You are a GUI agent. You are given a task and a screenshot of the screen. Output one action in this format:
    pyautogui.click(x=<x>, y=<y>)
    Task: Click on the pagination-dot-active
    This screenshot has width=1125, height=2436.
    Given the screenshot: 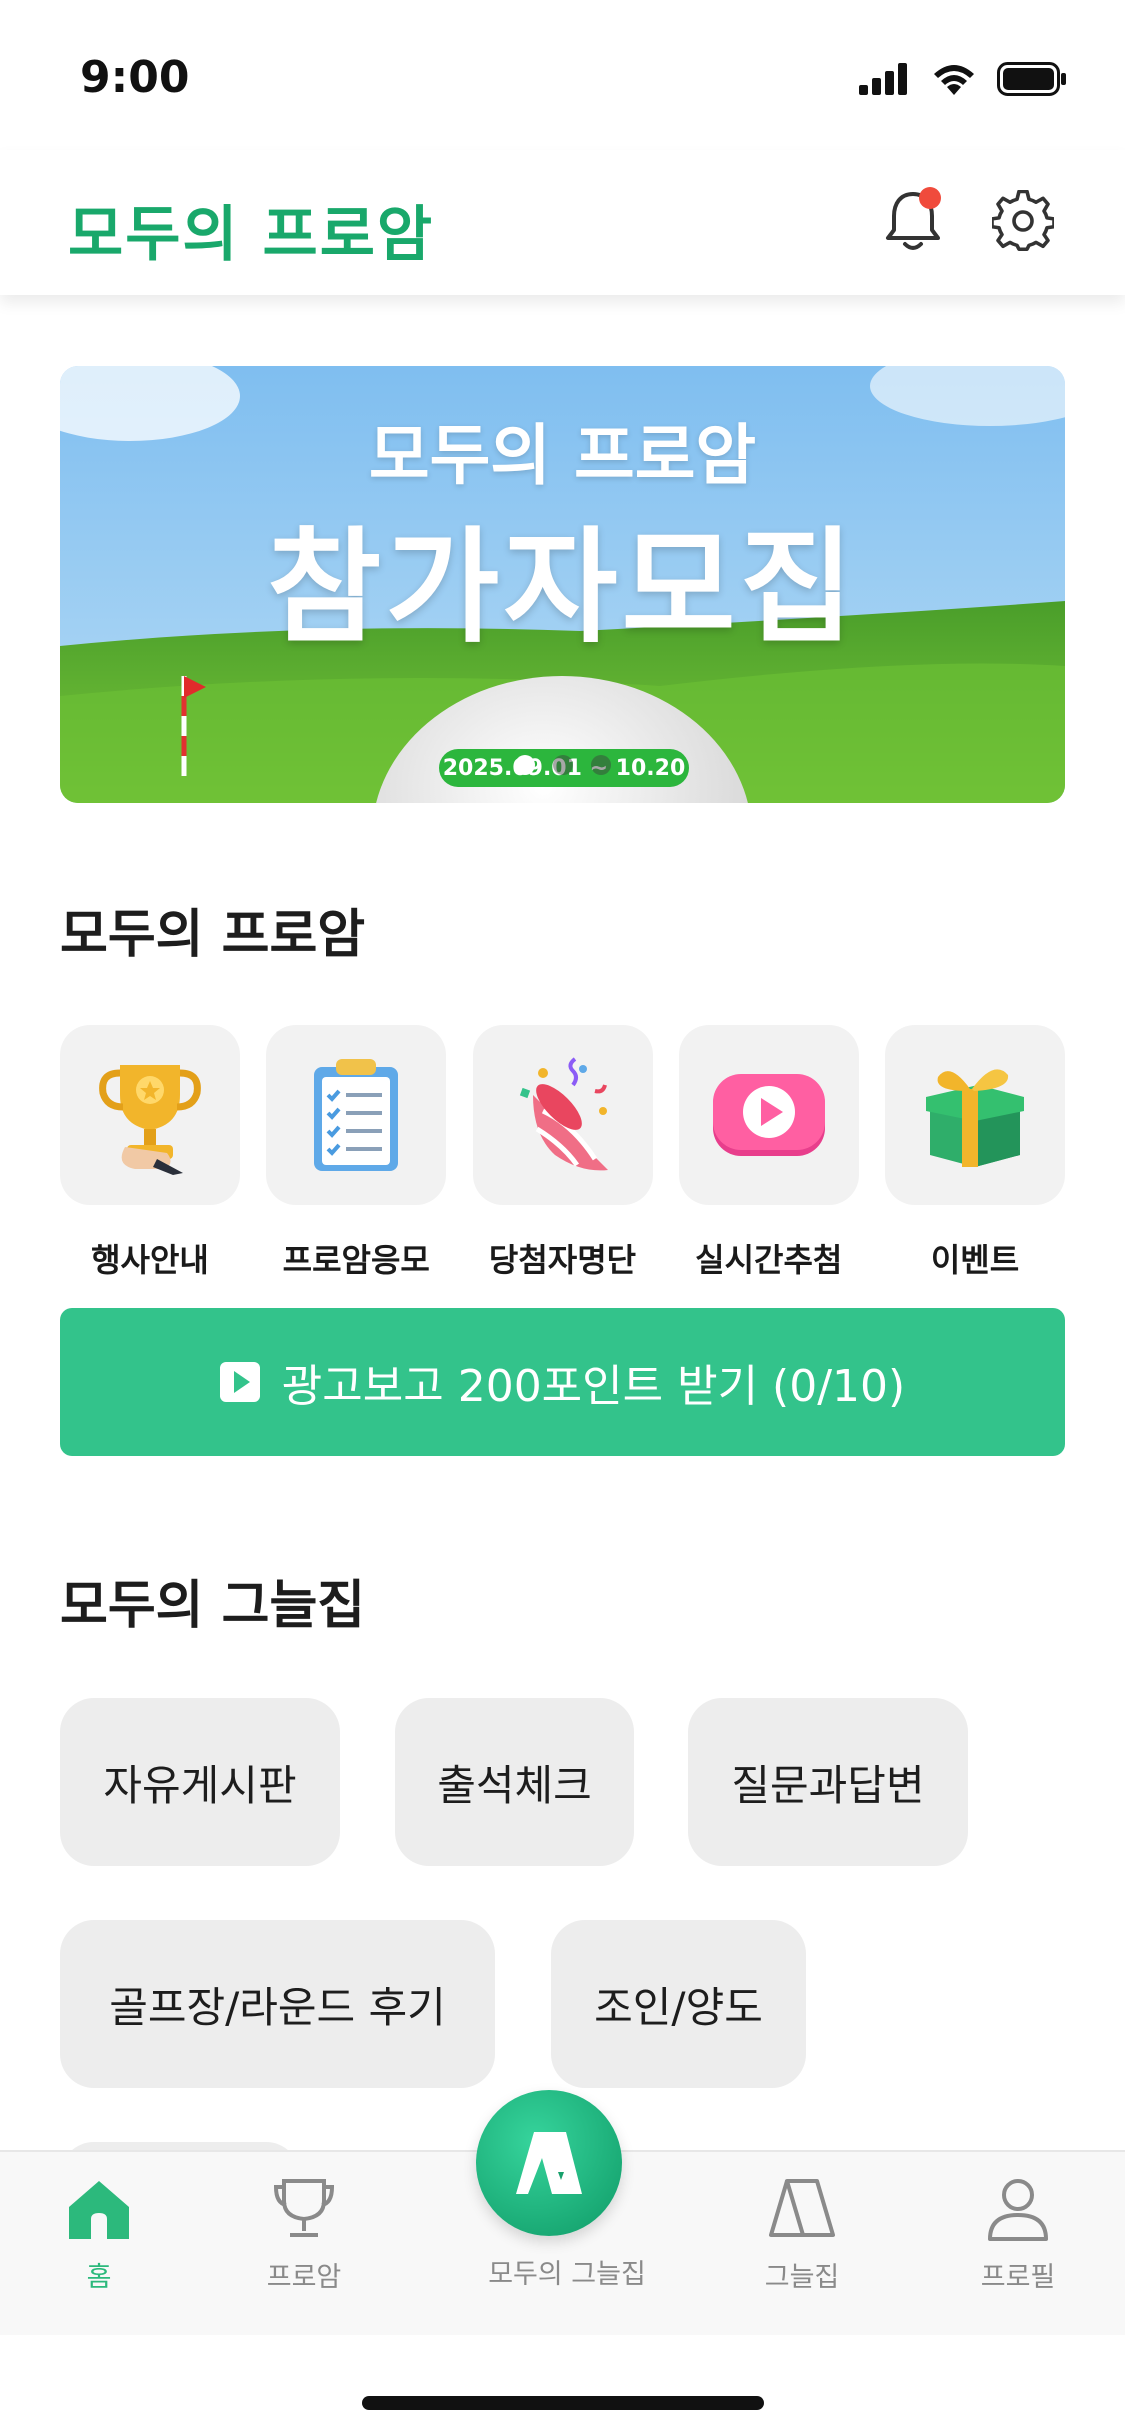 What is the action you would take?
    pyautogui.click(x=524, y=765)
    